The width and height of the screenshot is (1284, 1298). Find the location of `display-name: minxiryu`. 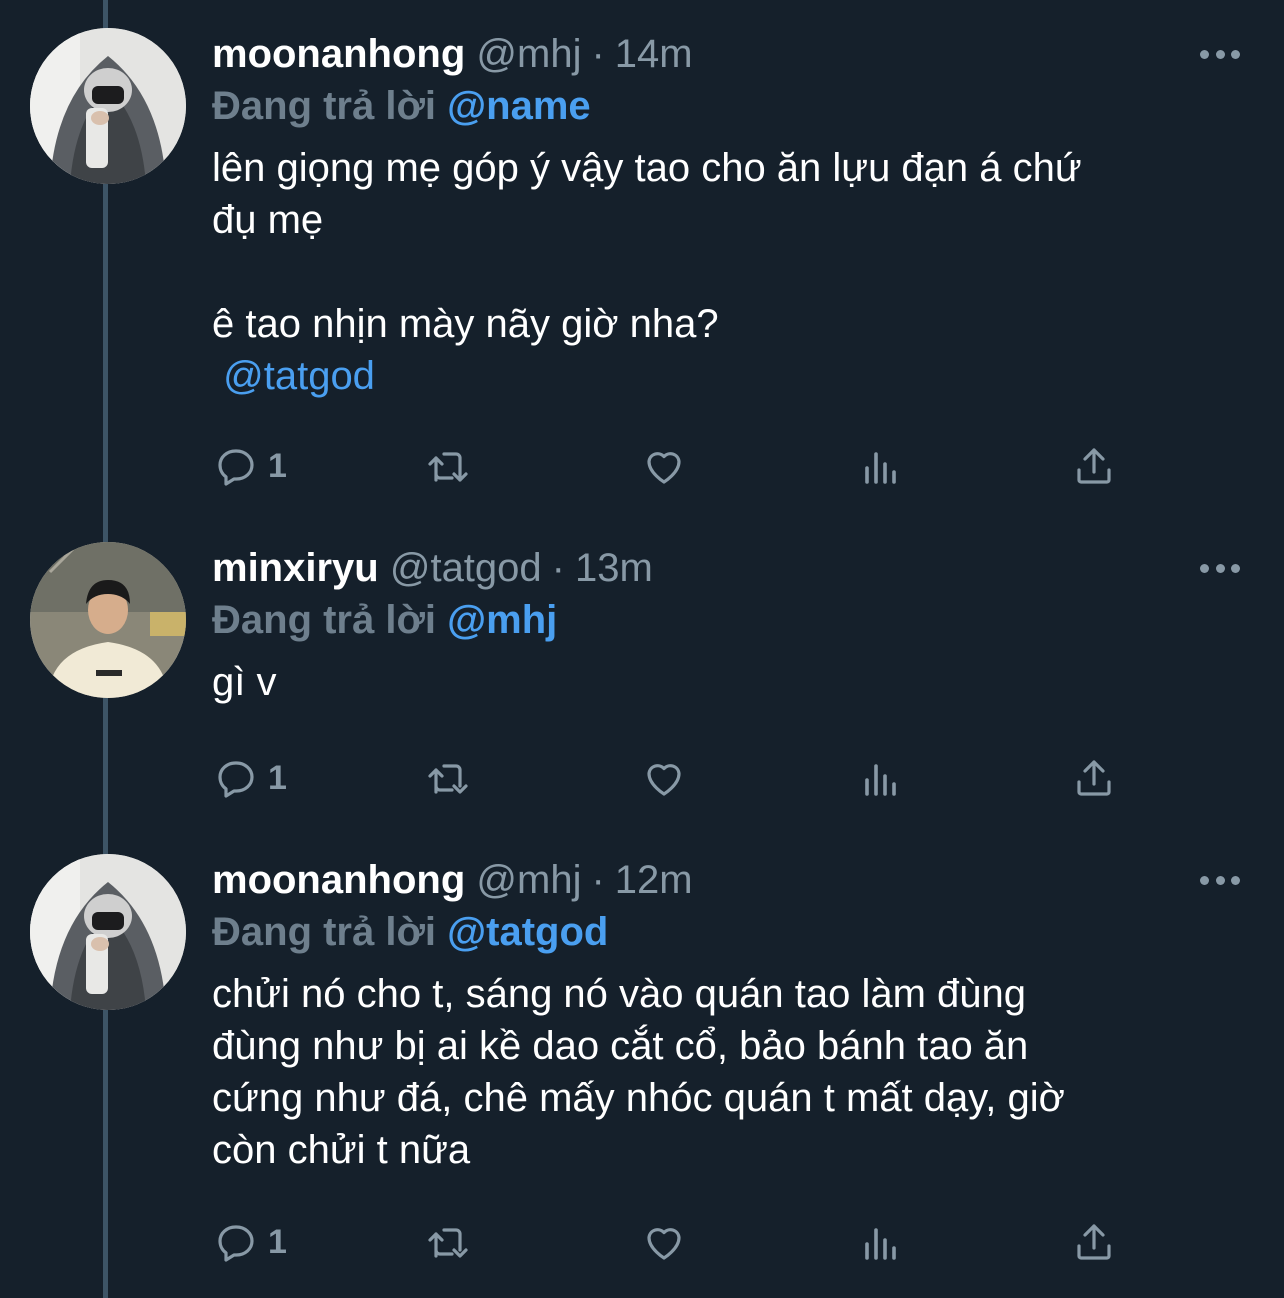

display-name: minxiryu is located at coordinates (295, 568).